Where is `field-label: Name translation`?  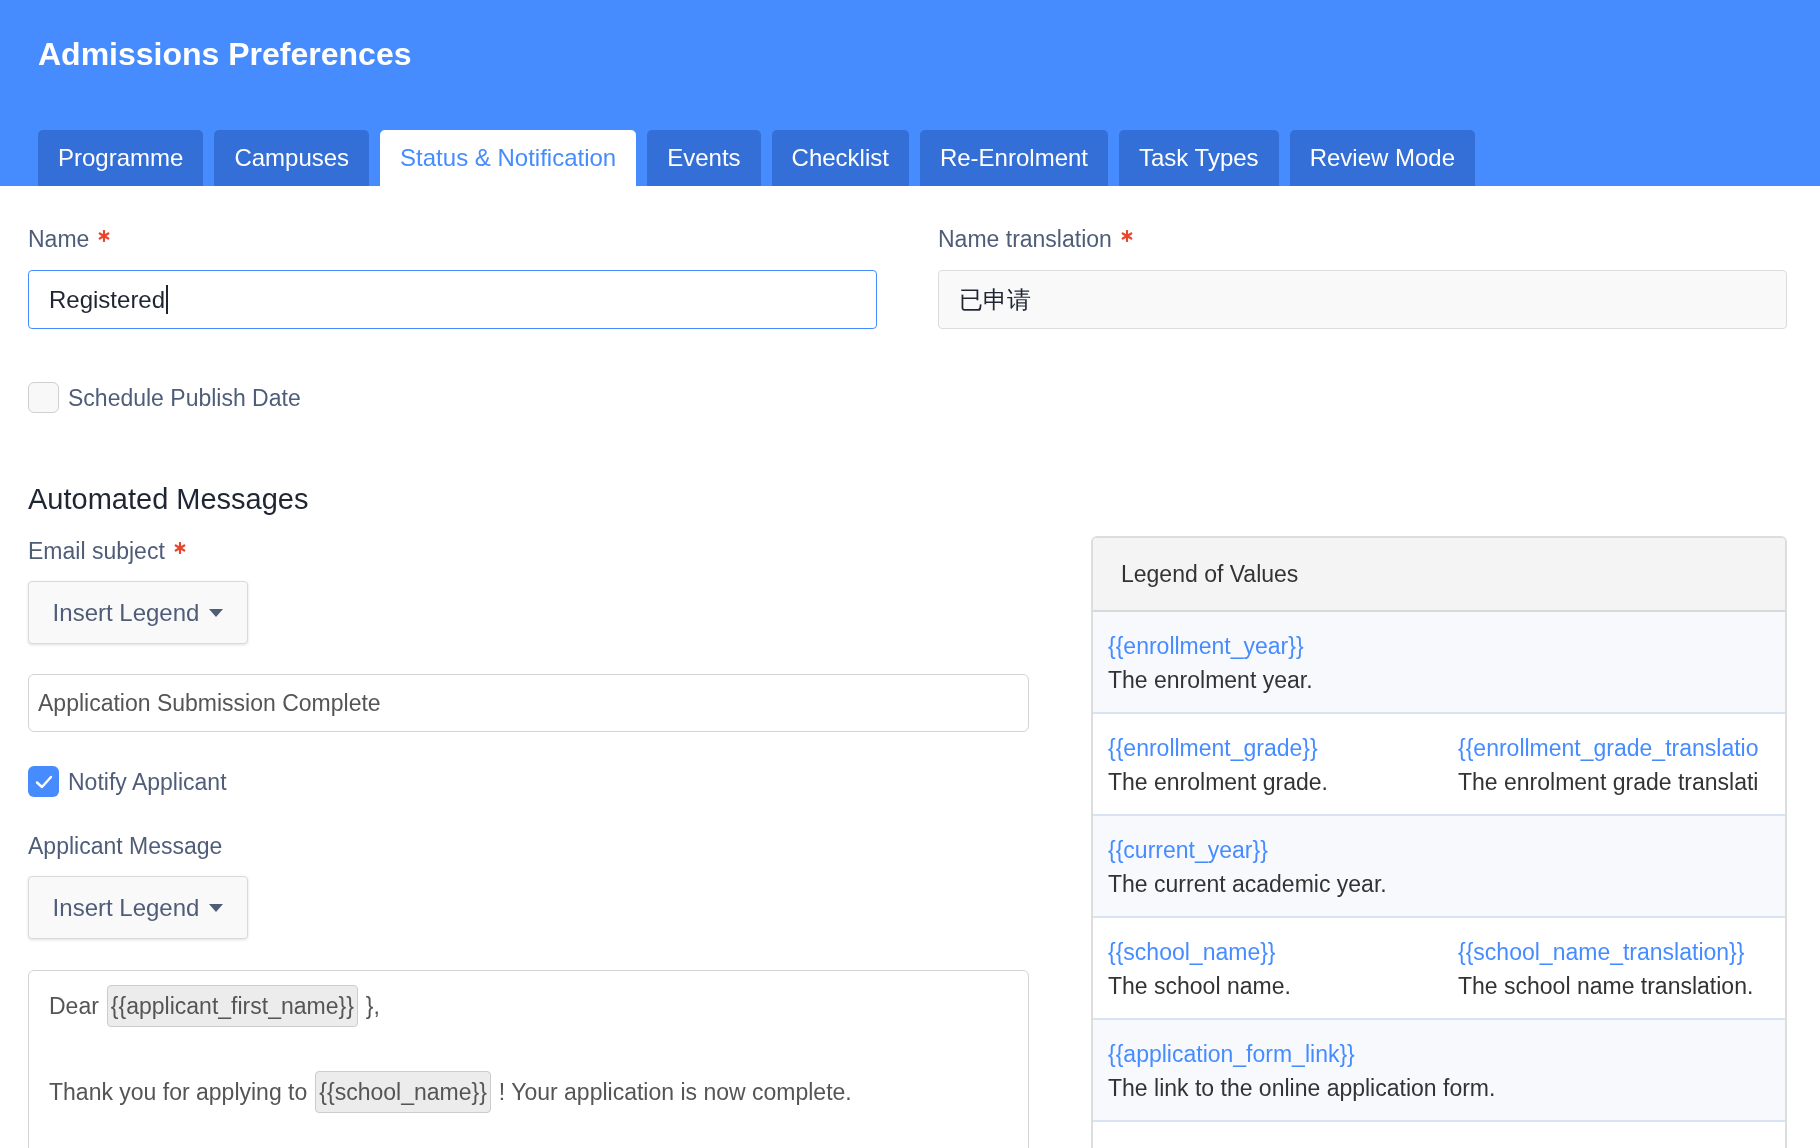
field-label: Name translation is located at coordinates (1025, 239).